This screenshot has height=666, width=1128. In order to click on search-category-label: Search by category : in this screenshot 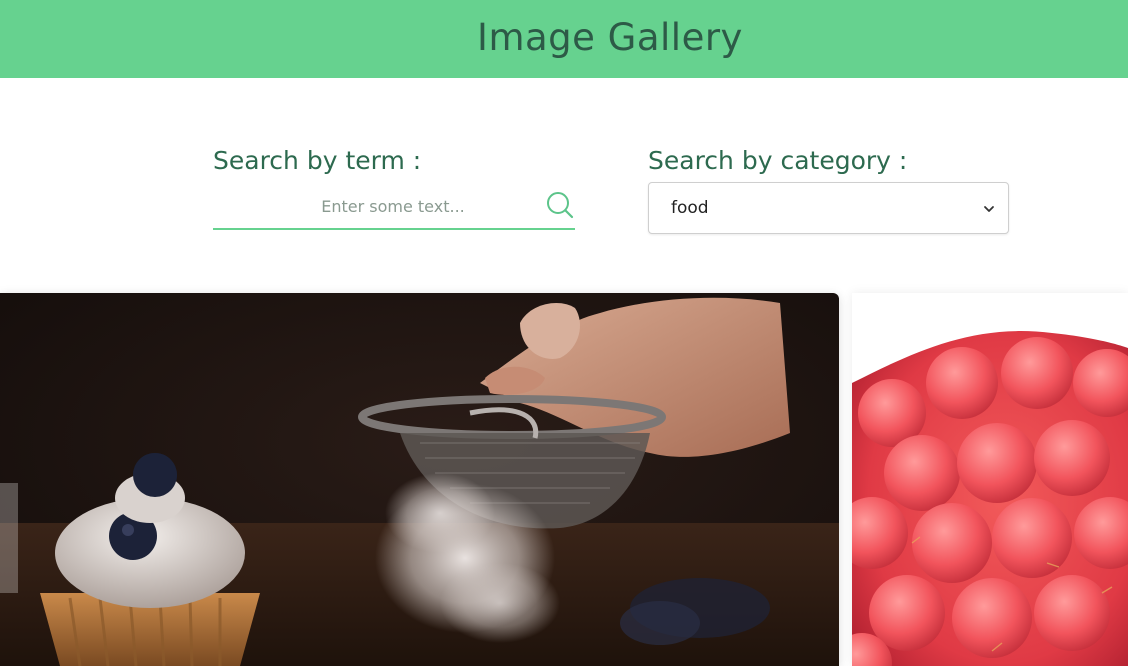, I will do `click(778, 160)`.